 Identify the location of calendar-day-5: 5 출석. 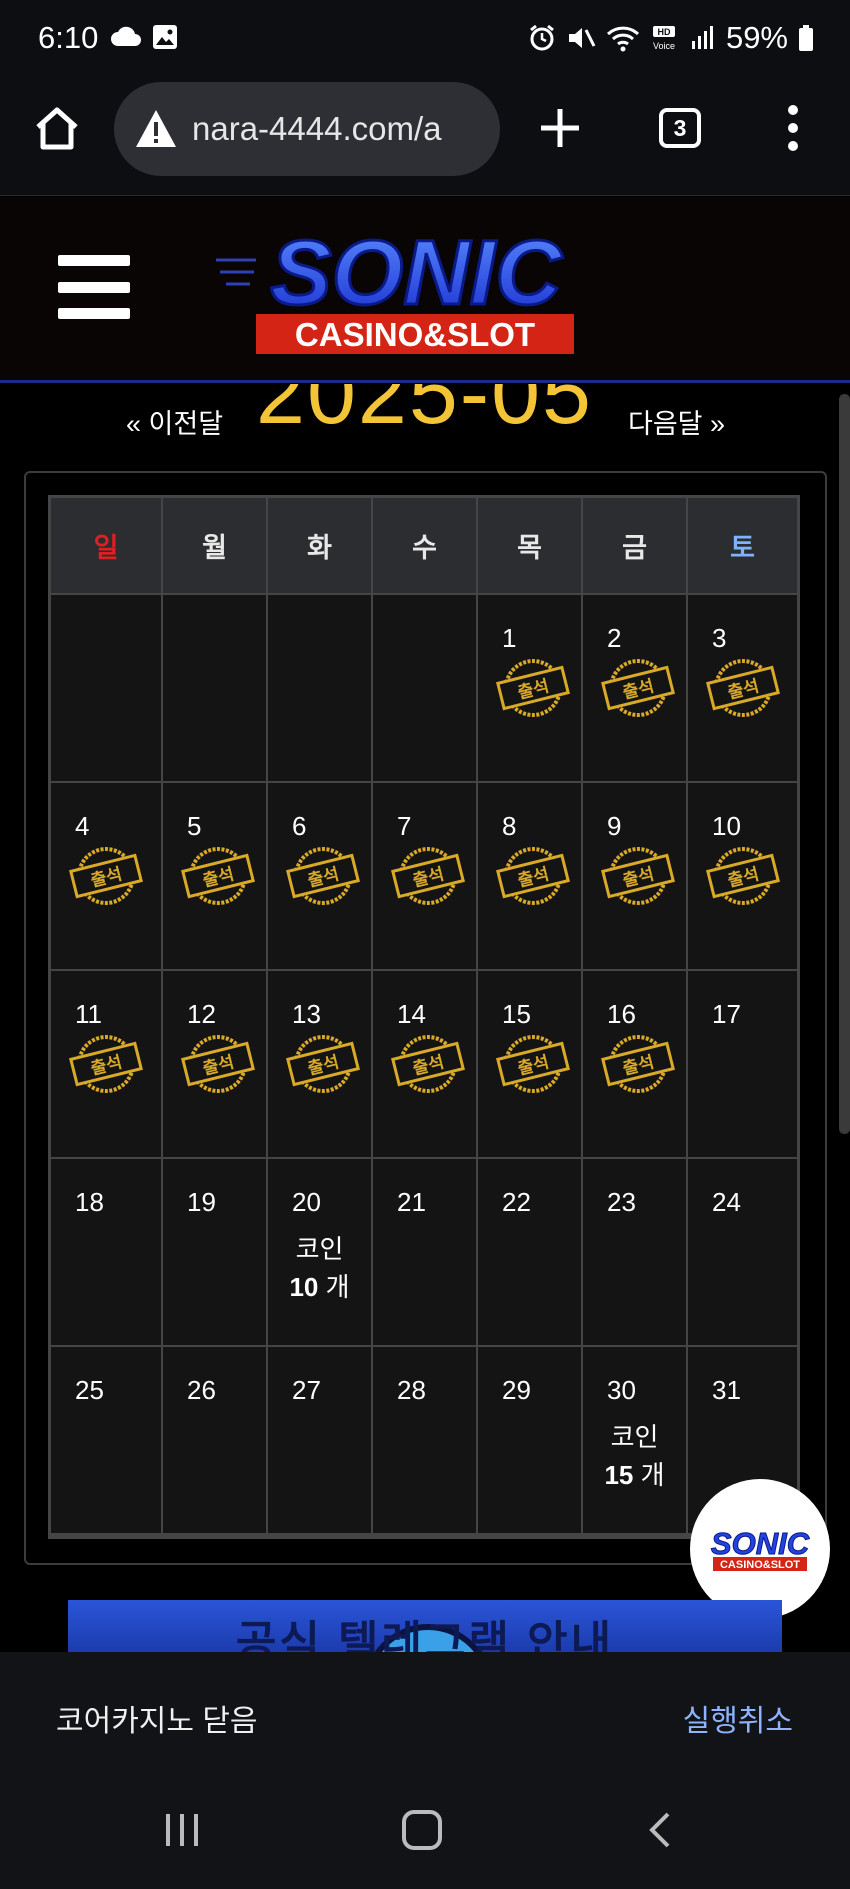
(214, 876).